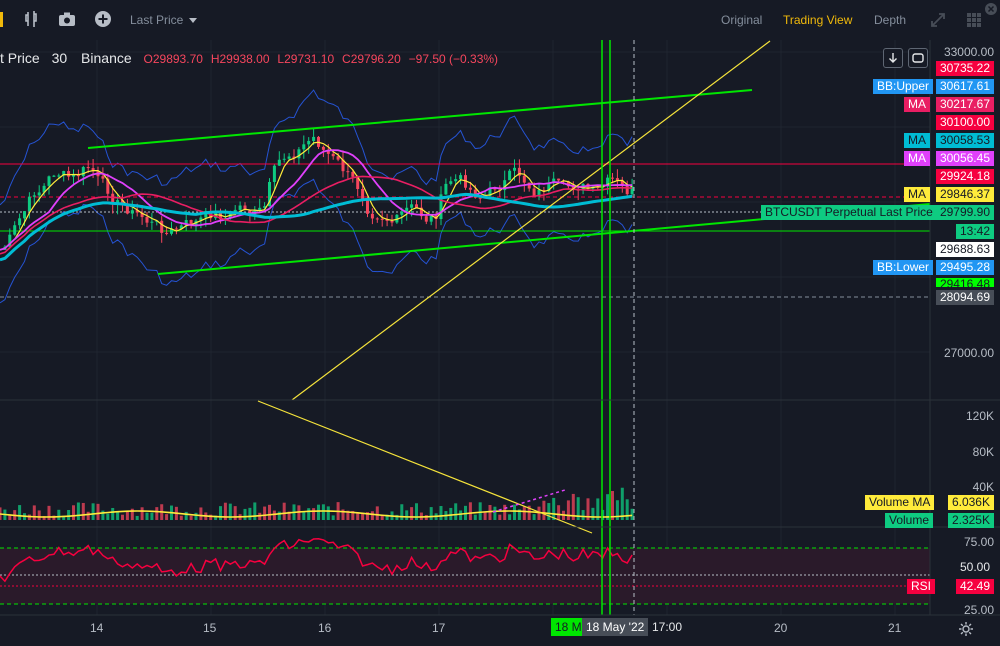  What do you see at coordinates (917, 104) in the screenshot?
I see `ma1-label: MA` at bounding box center [917, 104].